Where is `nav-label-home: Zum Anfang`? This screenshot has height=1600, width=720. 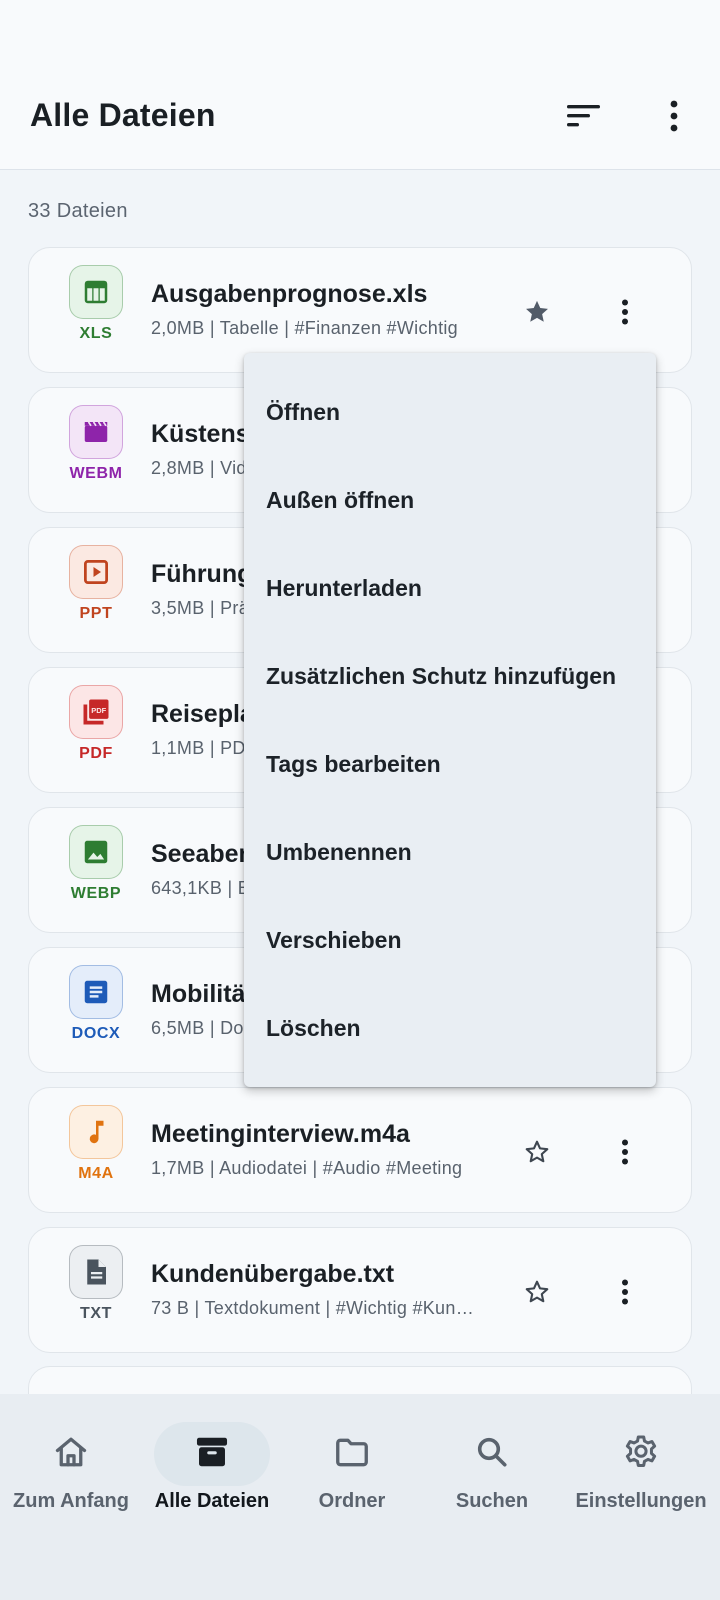 nav-label-home: Zum Anfang is located at coordinates (71, 1501).